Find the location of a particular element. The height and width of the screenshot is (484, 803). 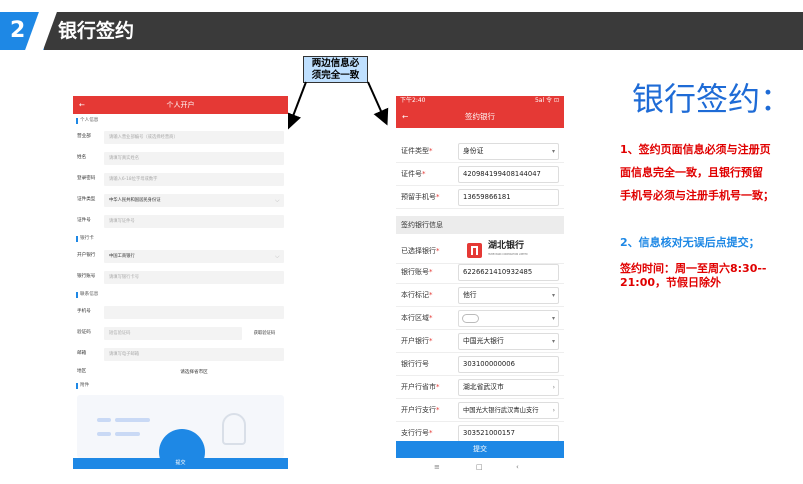

row-label: 开户银行* is located at coordinates (417, 341).